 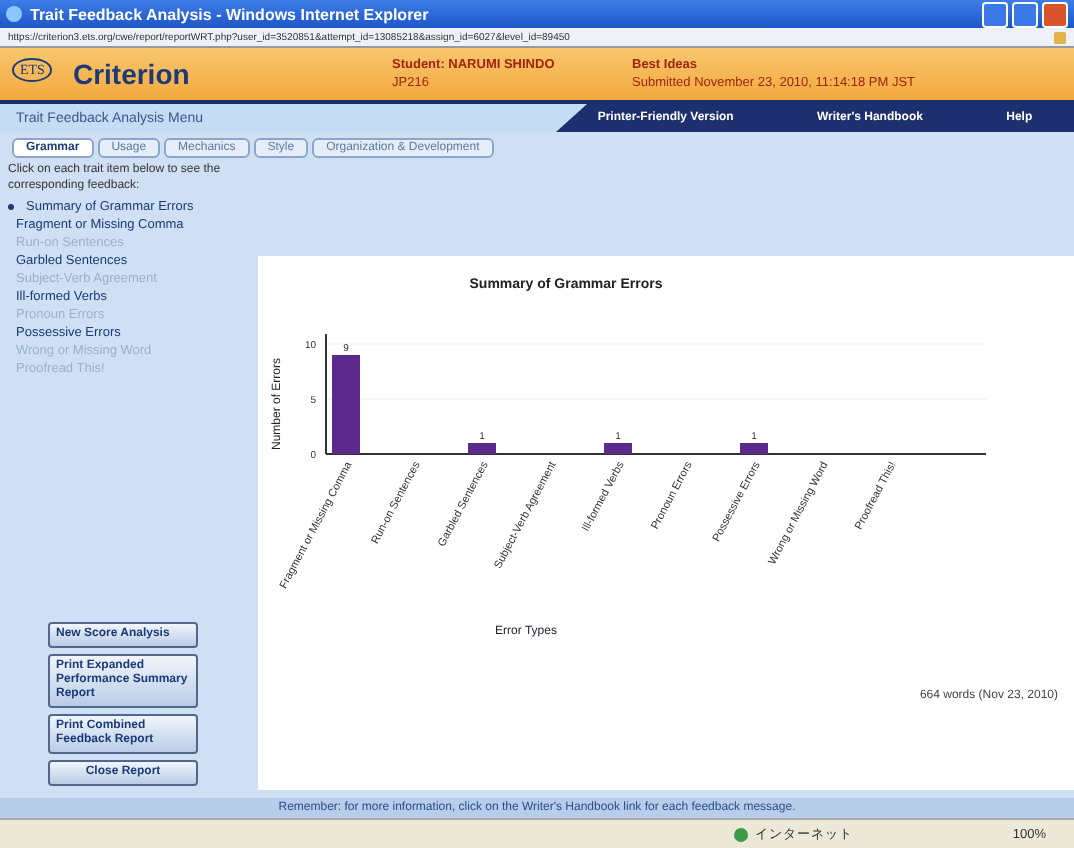 What do you see at coordinates (1025, 14) in the screenshot?
I see `maximize-button` at bounding box center [1025, 14].